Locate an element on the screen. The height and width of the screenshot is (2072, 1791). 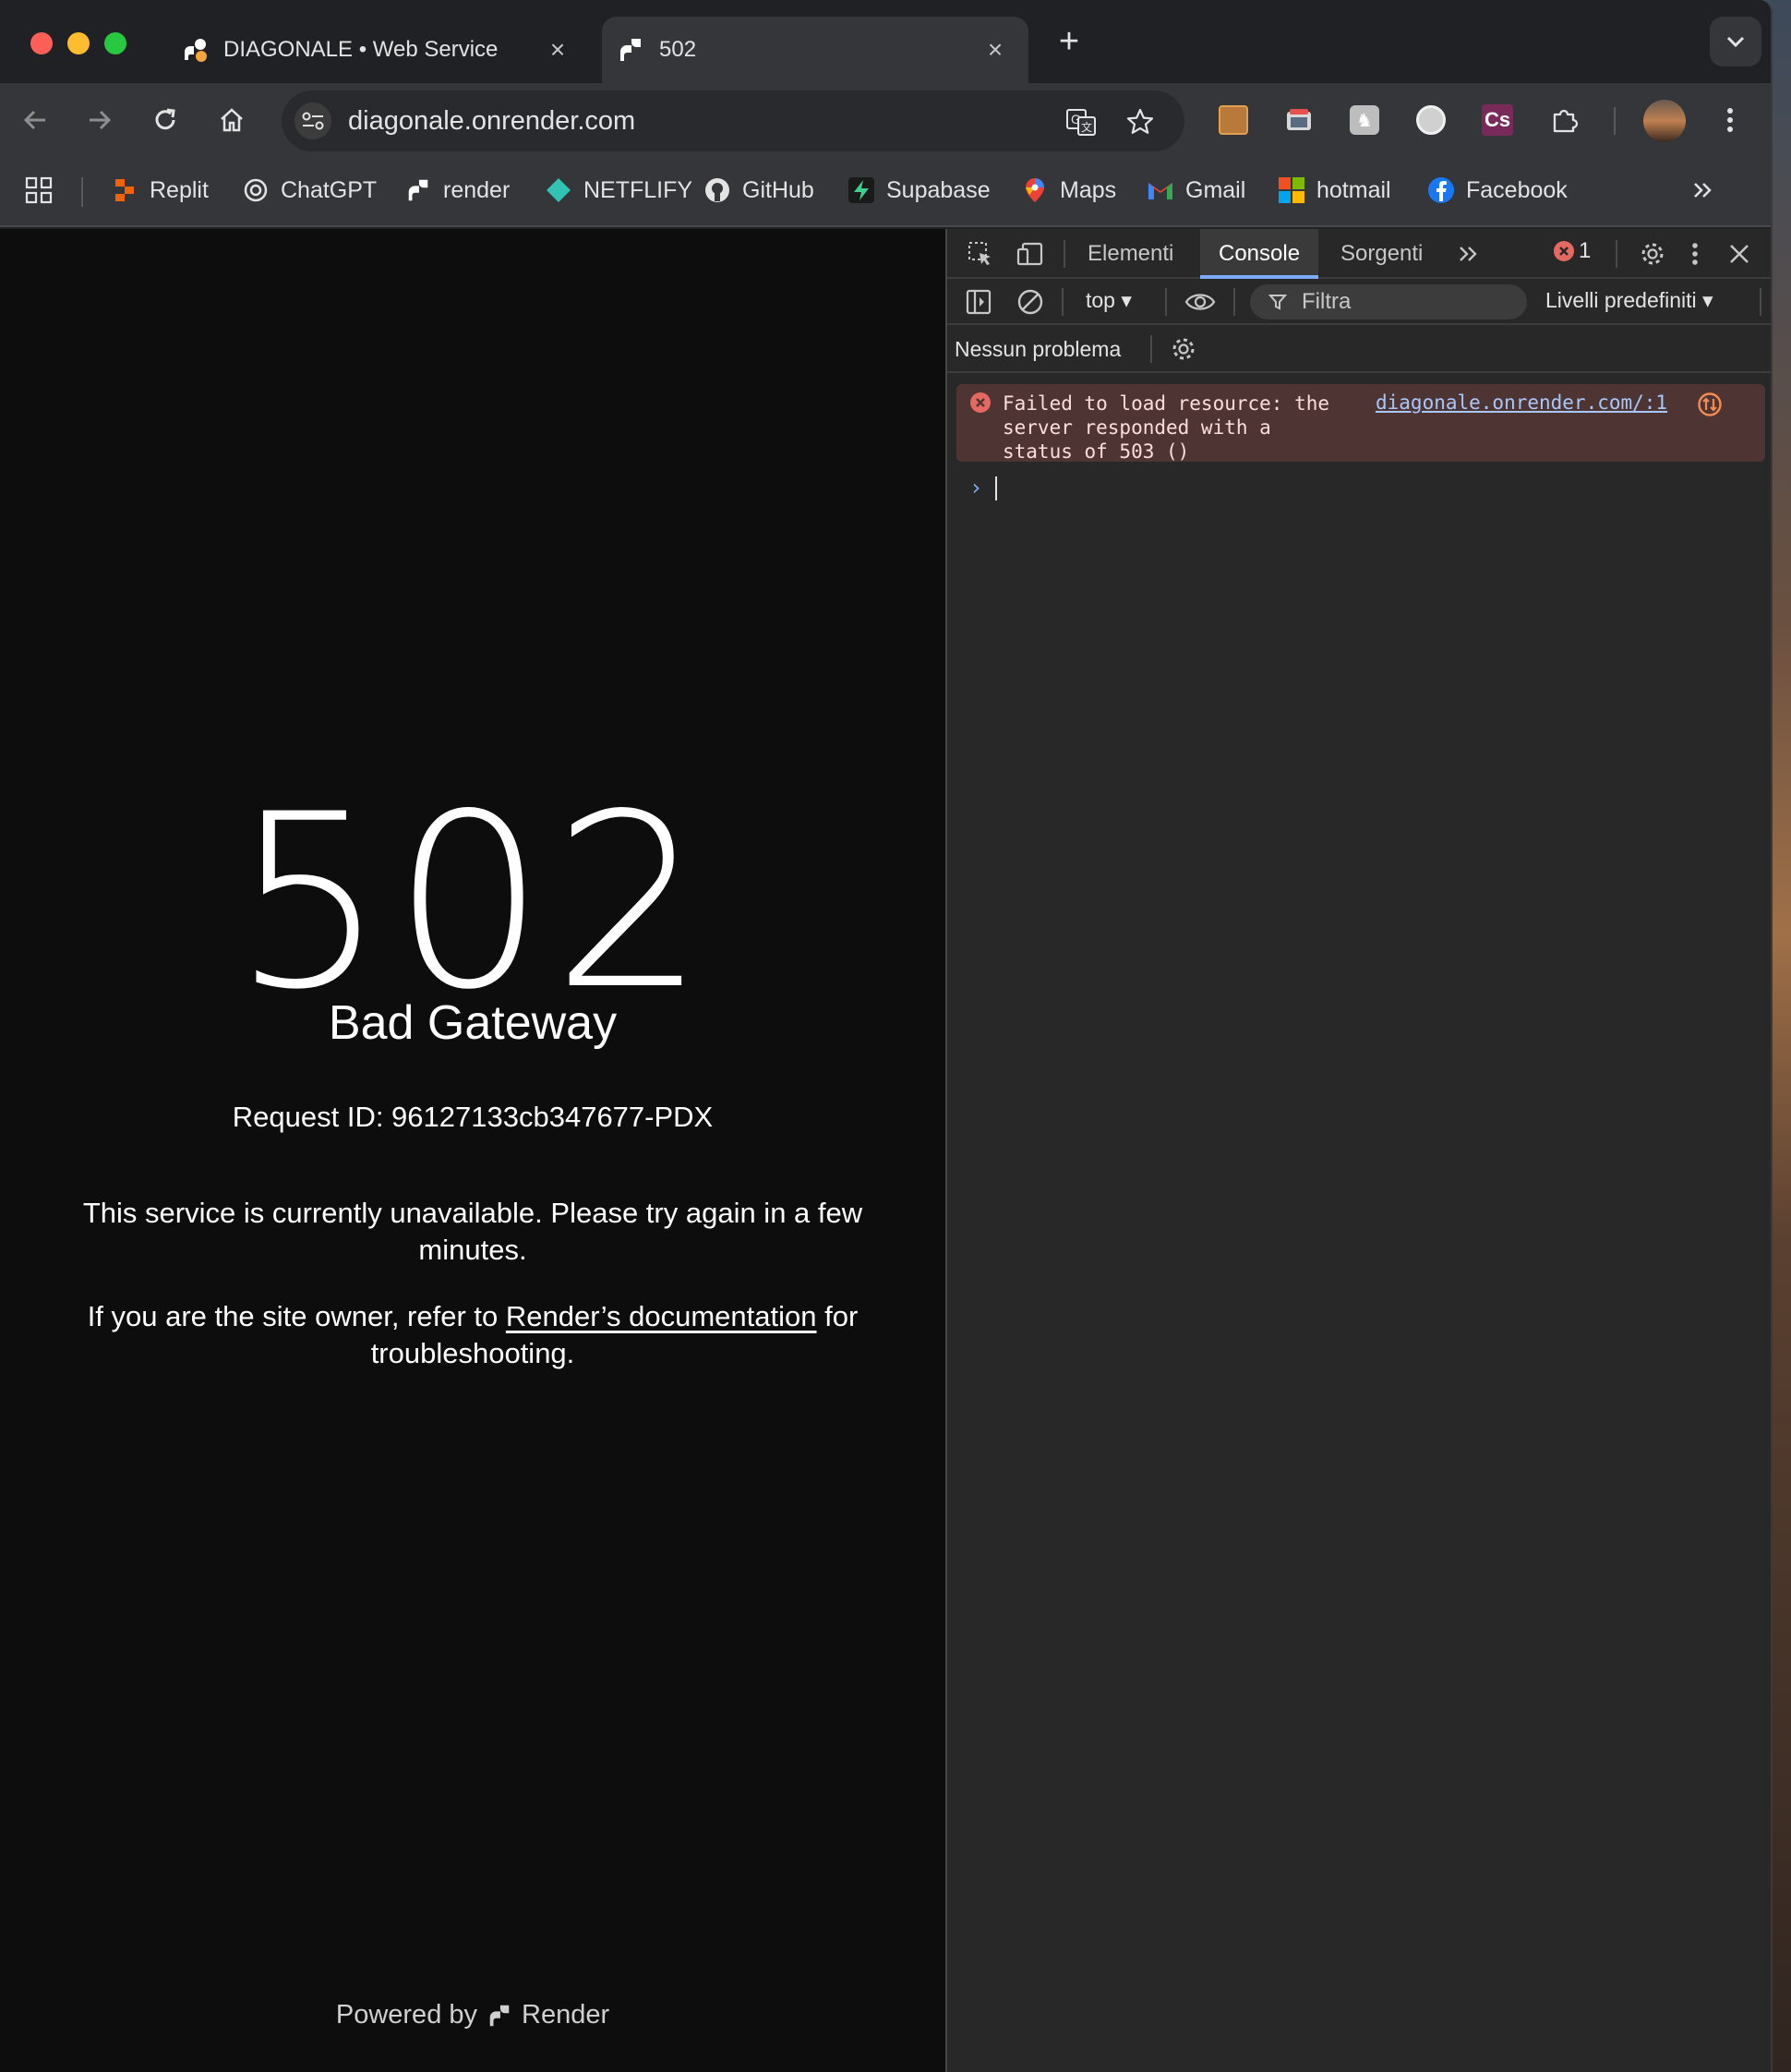
toolbar: diagonale.onrender.com G文 ♞ Cs is located at coordinates (885, 120).